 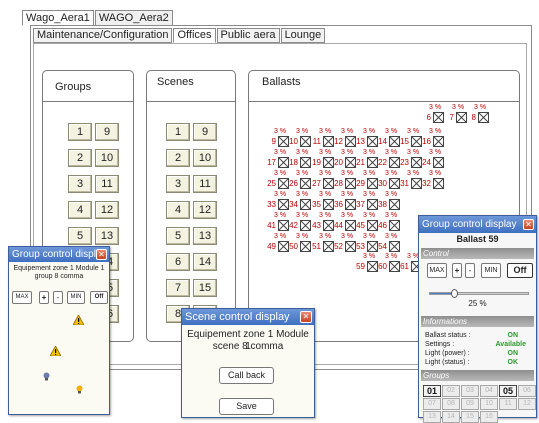 What do you see at coordinates (433, 160) in the screenshot?
I see `ballast-item: 3 % 24` at bounding box center [433, 160].